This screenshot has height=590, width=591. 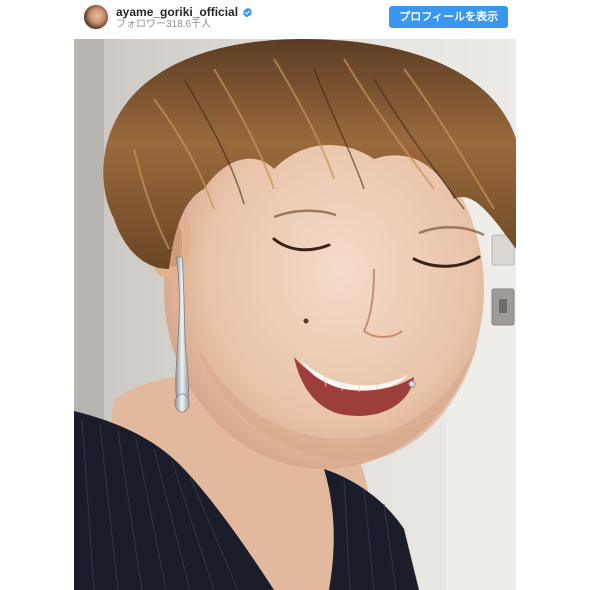 I want to click on username-link: ayame_goriki_official, so click(x=177, y=12).